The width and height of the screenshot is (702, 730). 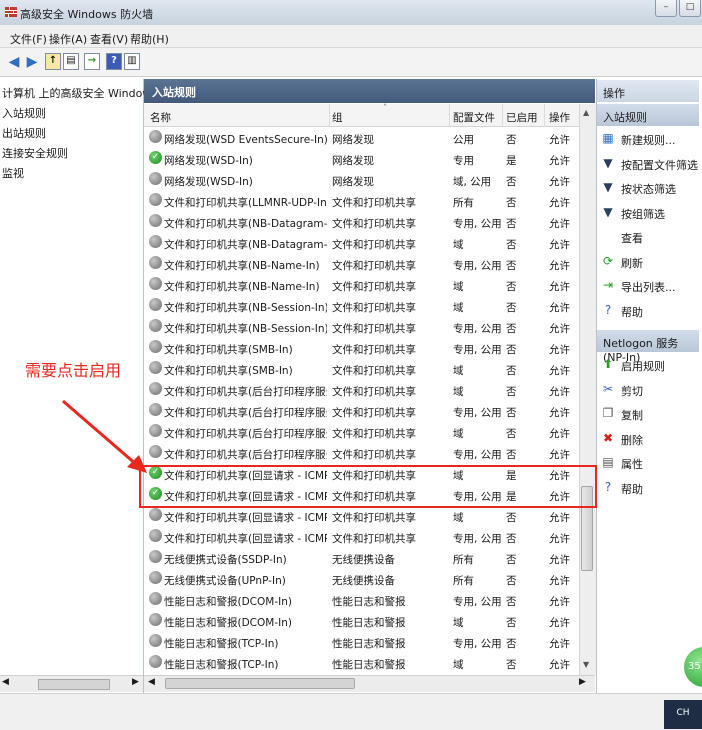 I want to click on actions-subsection-header: 入站规则, so click(x=648, y=115).